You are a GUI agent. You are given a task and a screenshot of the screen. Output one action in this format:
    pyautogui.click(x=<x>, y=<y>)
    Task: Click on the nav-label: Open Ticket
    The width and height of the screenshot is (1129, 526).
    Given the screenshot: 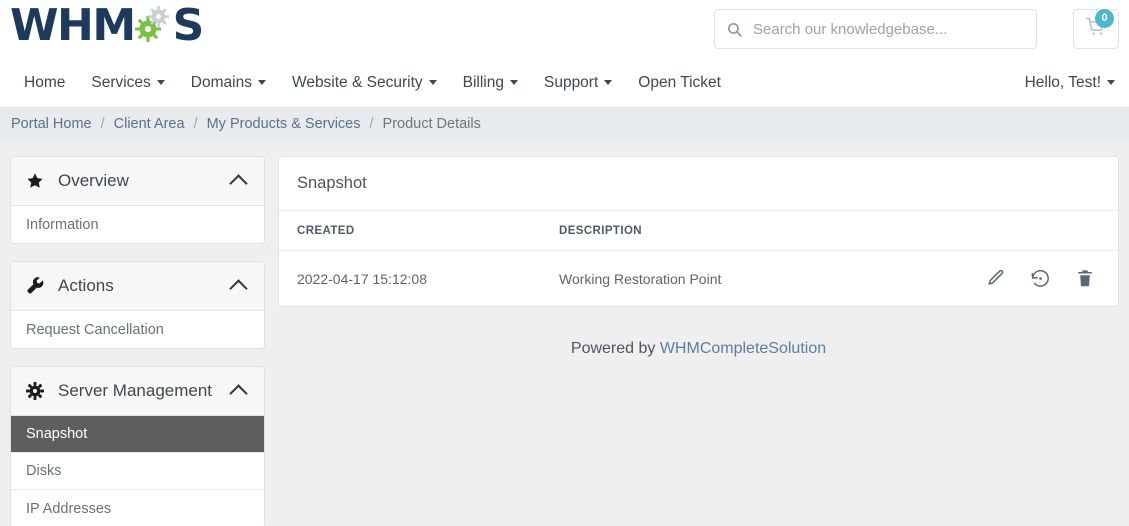 What is the action you would take?
    pyautogui.click(x=679, y=82)
    